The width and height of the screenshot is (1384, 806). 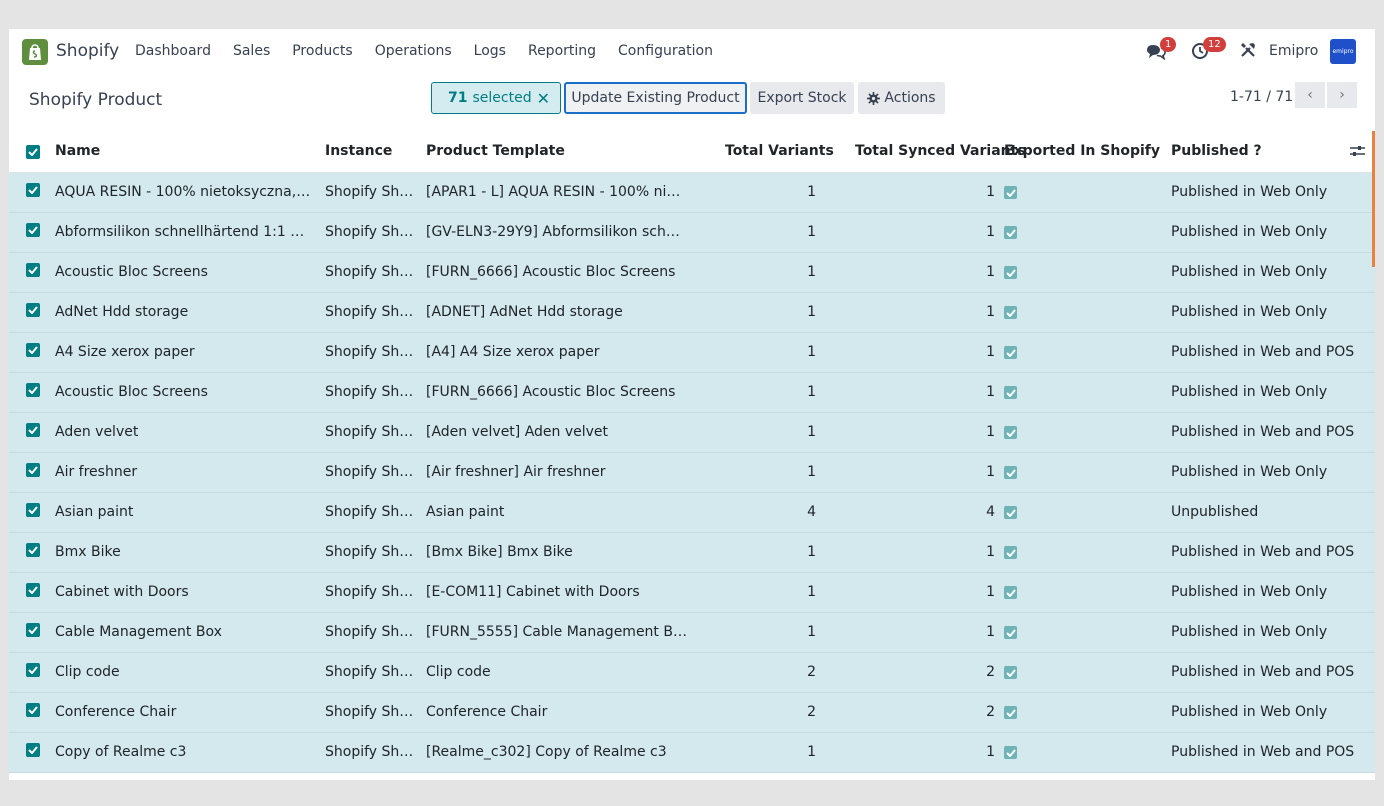 What do you see at coordinates (1310, 95) in the screenshot?
I see `pager-previous-button: ‹` at bounding box center [1310, 95].